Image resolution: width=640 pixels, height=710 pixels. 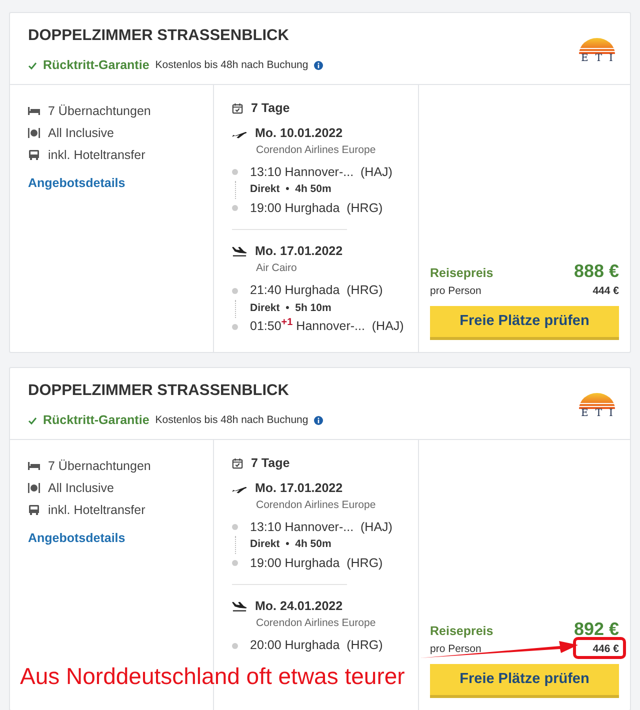 I want to click on flight-date: Mo. 10.01.2022, so click(x=299, y=133).